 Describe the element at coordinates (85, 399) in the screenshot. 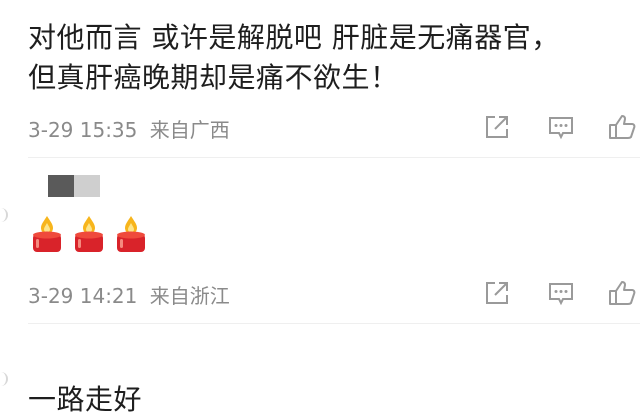

I see `comment-text-line: 一路走好` at that location.